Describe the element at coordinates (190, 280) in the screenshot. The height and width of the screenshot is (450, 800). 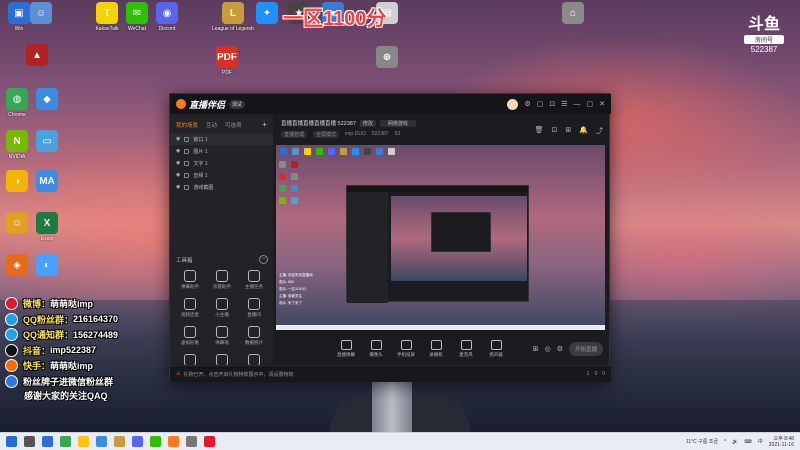
I see `toolbox-item: 弹幕助手` at that location.